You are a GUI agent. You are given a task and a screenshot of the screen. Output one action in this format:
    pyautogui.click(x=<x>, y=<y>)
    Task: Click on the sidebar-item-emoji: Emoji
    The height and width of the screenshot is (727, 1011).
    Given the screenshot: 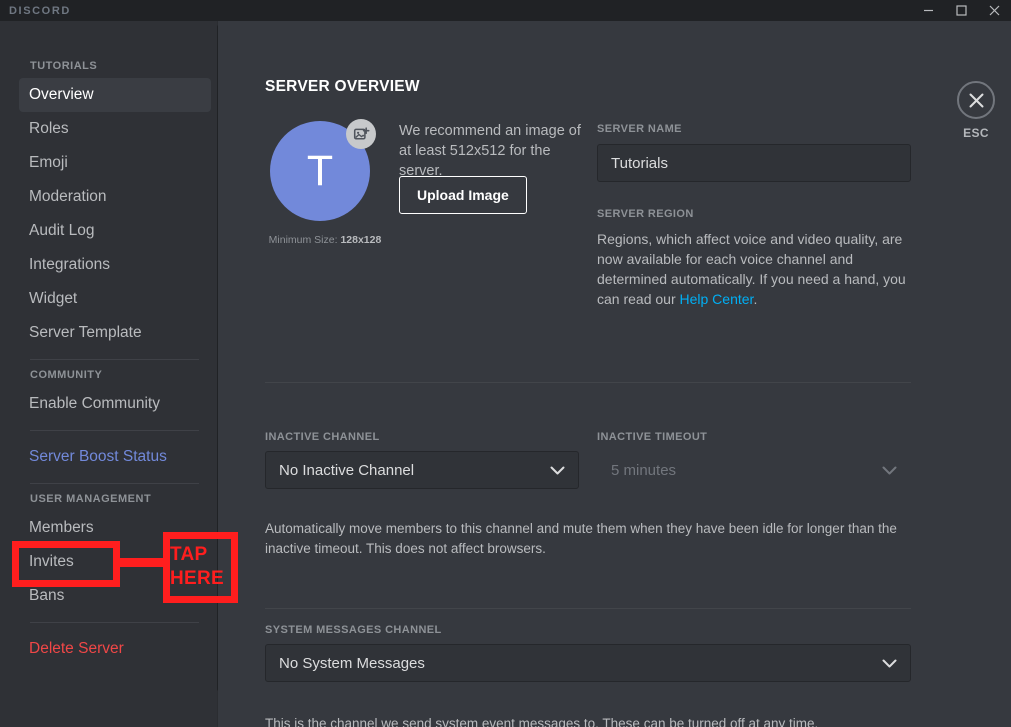 What is the action you would take?
    pyautogui.click(x=115, y=163)
    